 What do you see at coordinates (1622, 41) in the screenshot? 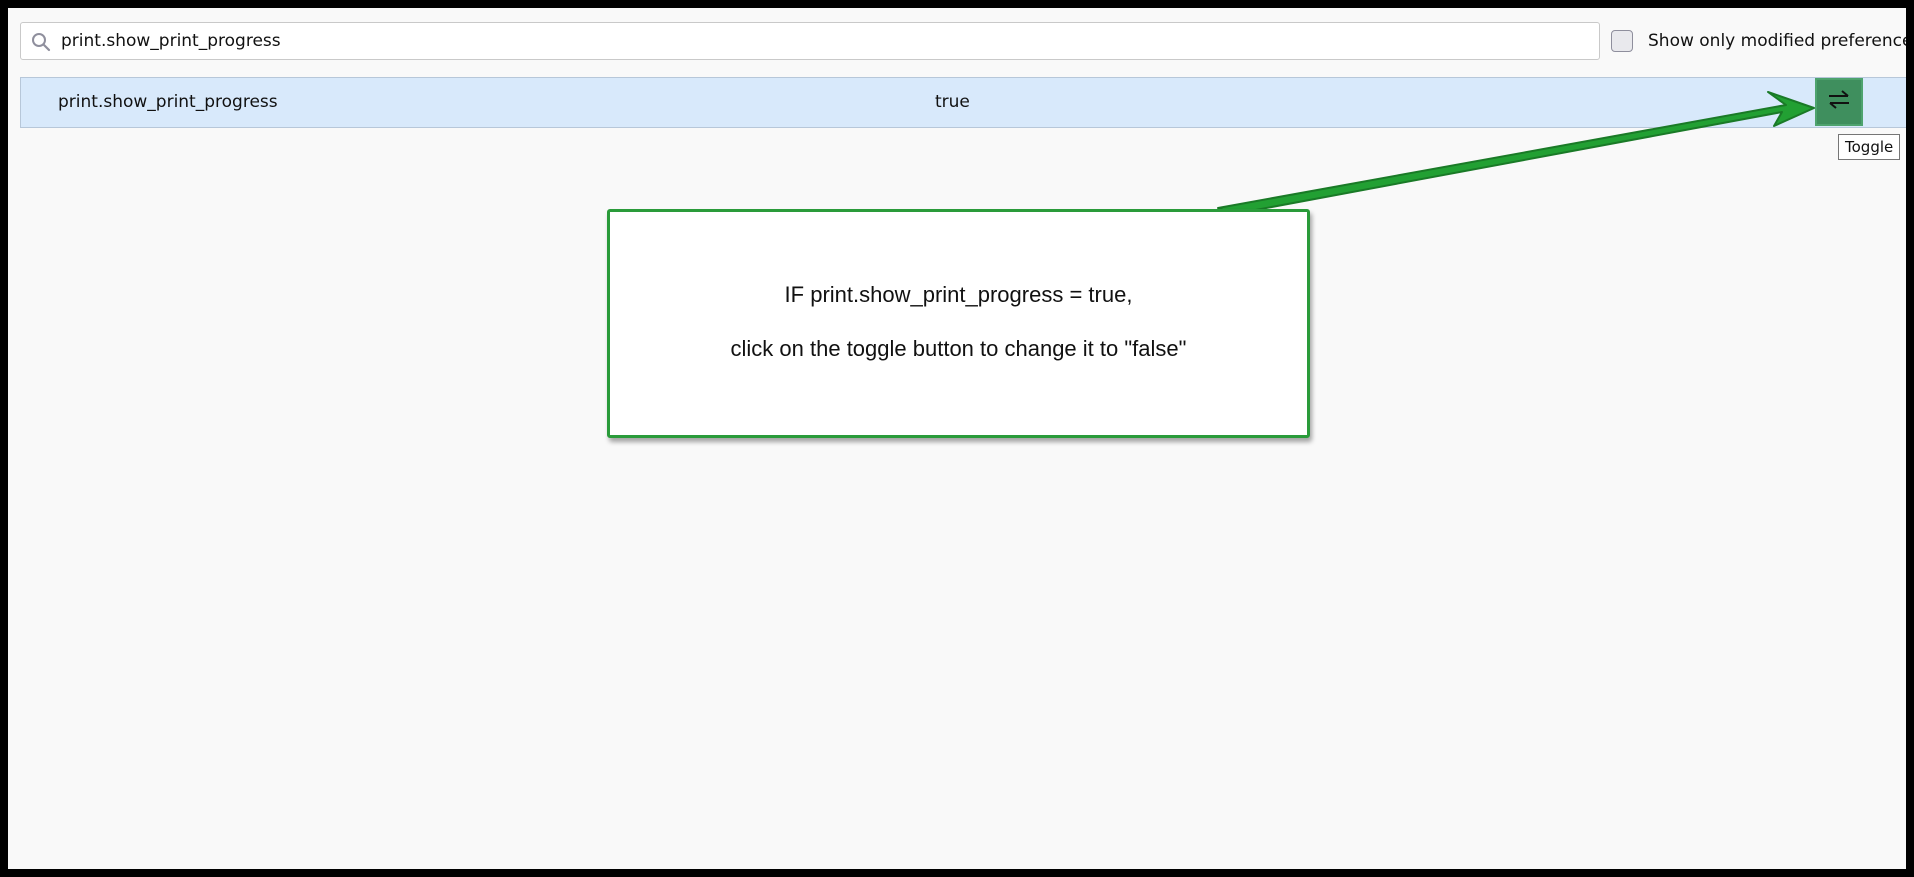
I see `show-modified-checkbox` at bounding box center [1622, 41].